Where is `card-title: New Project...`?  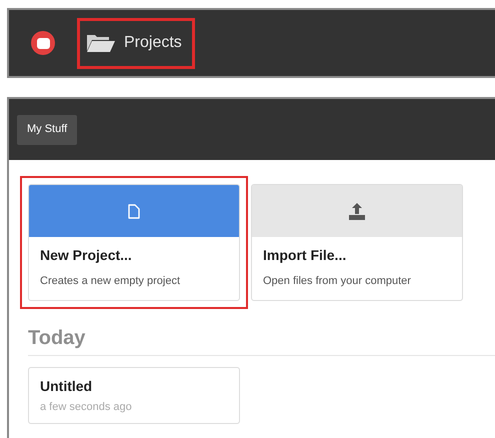 card-title: New Project... is located at coordinates (86, 255).